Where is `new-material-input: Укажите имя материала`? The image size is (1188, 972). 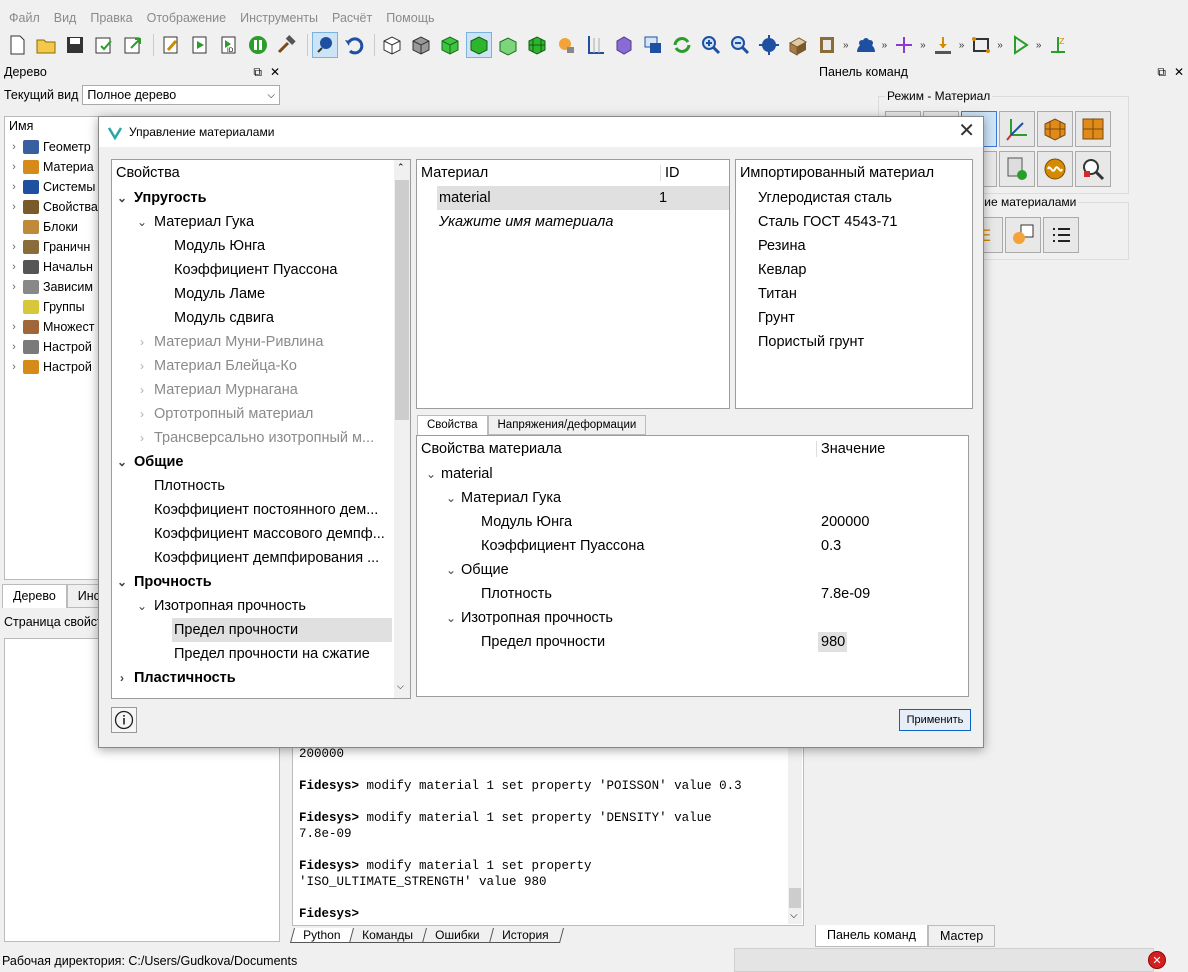
new-material-input: Укажите имя материала is located at coordinates (573, 222).